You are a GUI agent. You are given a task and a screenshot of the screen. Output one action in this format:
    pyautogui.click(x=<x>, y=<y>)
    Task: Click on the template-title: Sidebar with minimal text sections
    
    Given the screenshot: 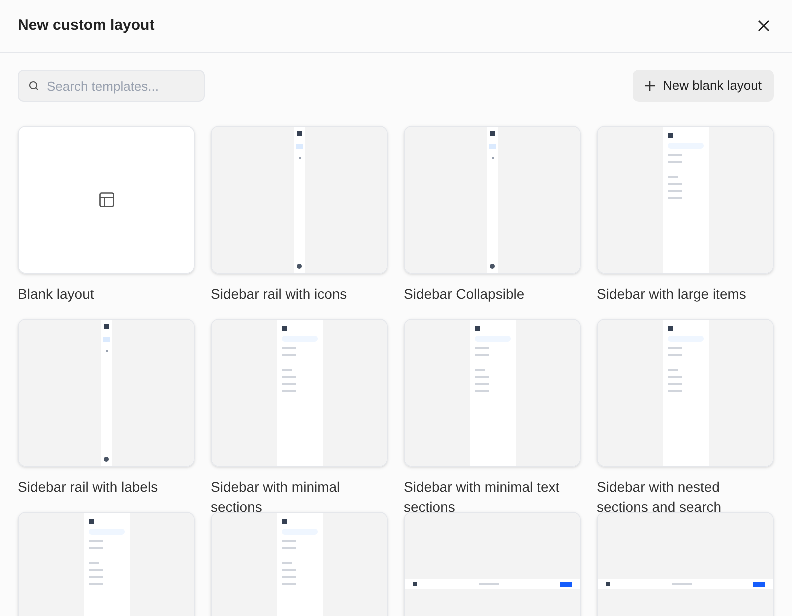 What is the action you would take?
    pyautogui.click(x=482, y=497)
    